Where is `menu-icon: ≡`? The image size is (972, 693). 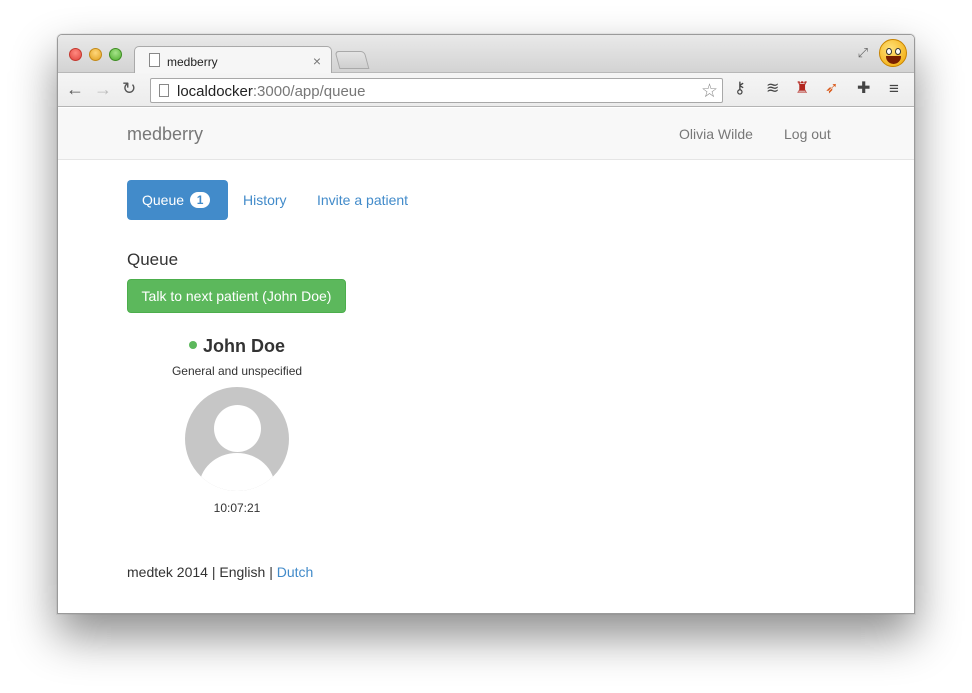
menu-icon: ≡ is located at coordinates (894, 89).